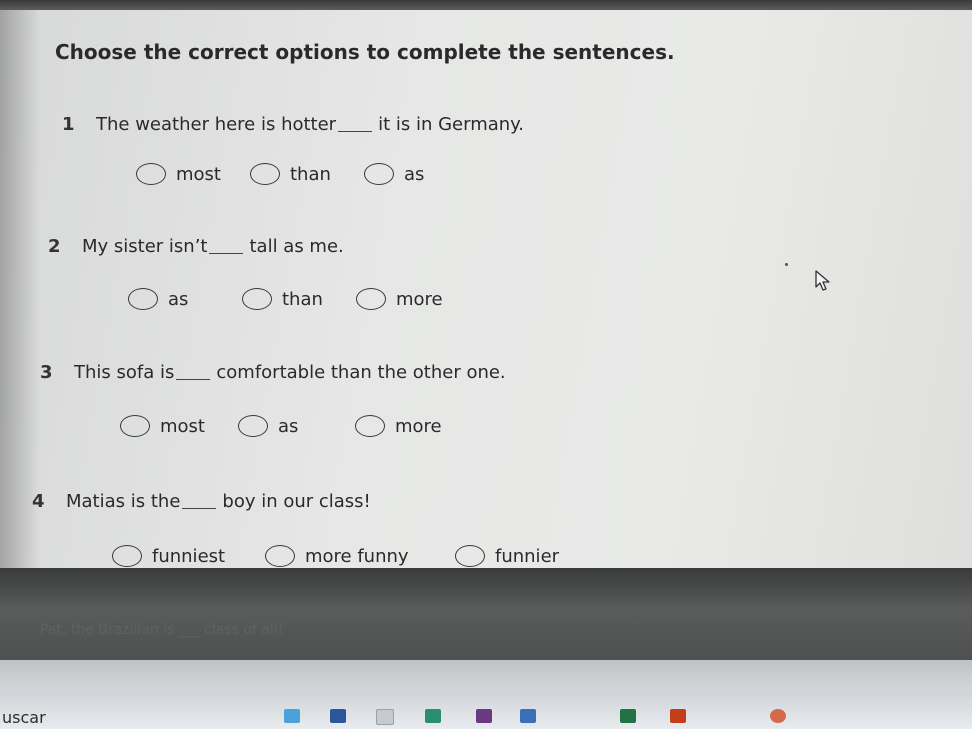 This screenshot has height=729, width=972. What do you see at coordinates (433, 716) in the screenshot?
I see `edge-icon` at bounding box center [433, 716].